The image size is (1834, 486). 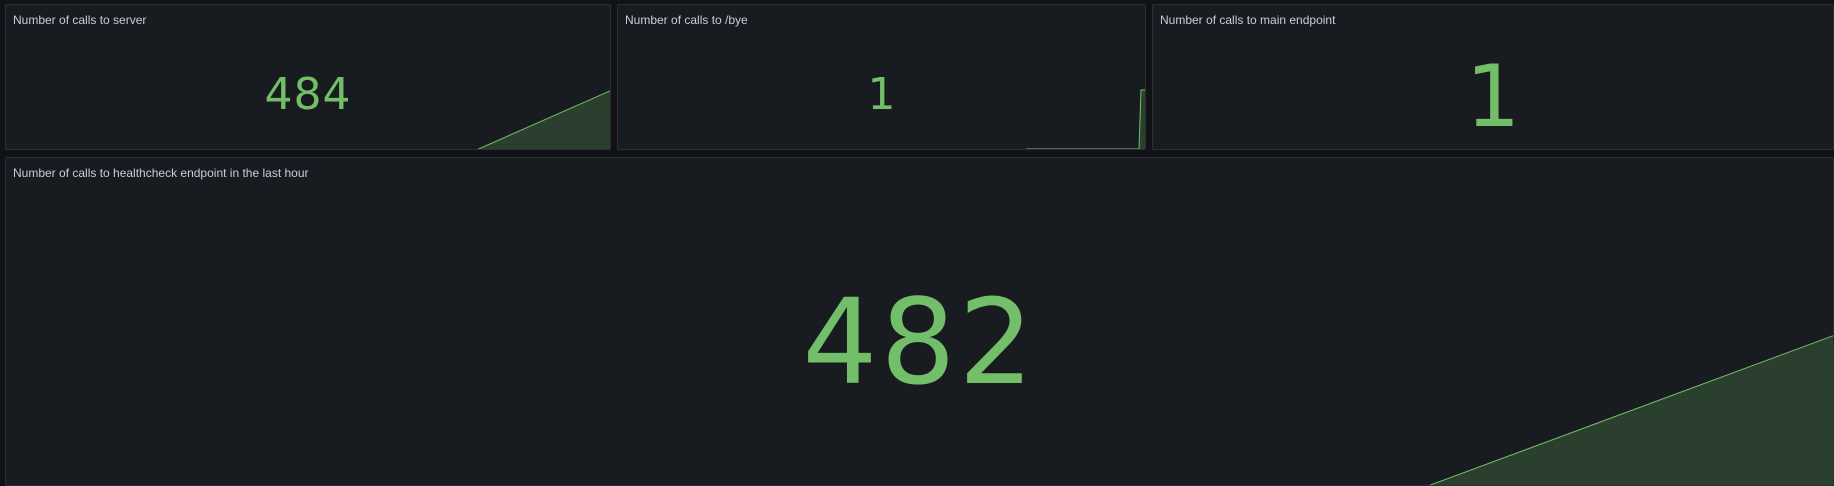 What do you see at coordinates (1247, 20) in the screenshot?
I see `panel-title: Number of calls to main endpoint` at bounding box center [1247, 20].